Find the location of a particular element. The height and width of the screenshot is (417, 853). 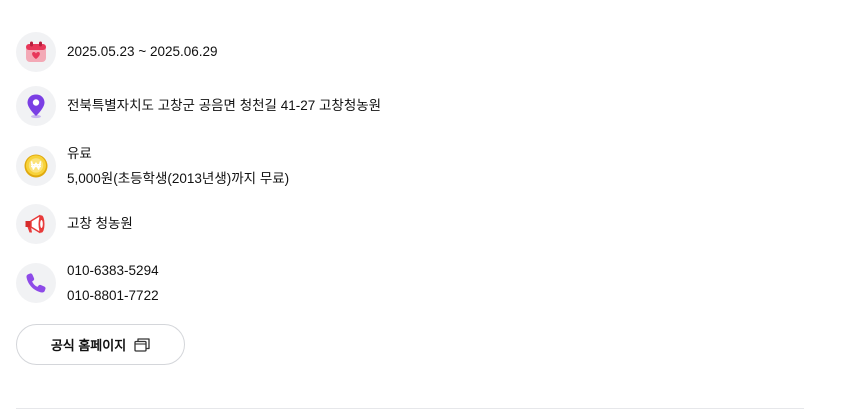

period-text: 2025.05.23 ~ 2025.06.29 is located at coordinates (142, 51).